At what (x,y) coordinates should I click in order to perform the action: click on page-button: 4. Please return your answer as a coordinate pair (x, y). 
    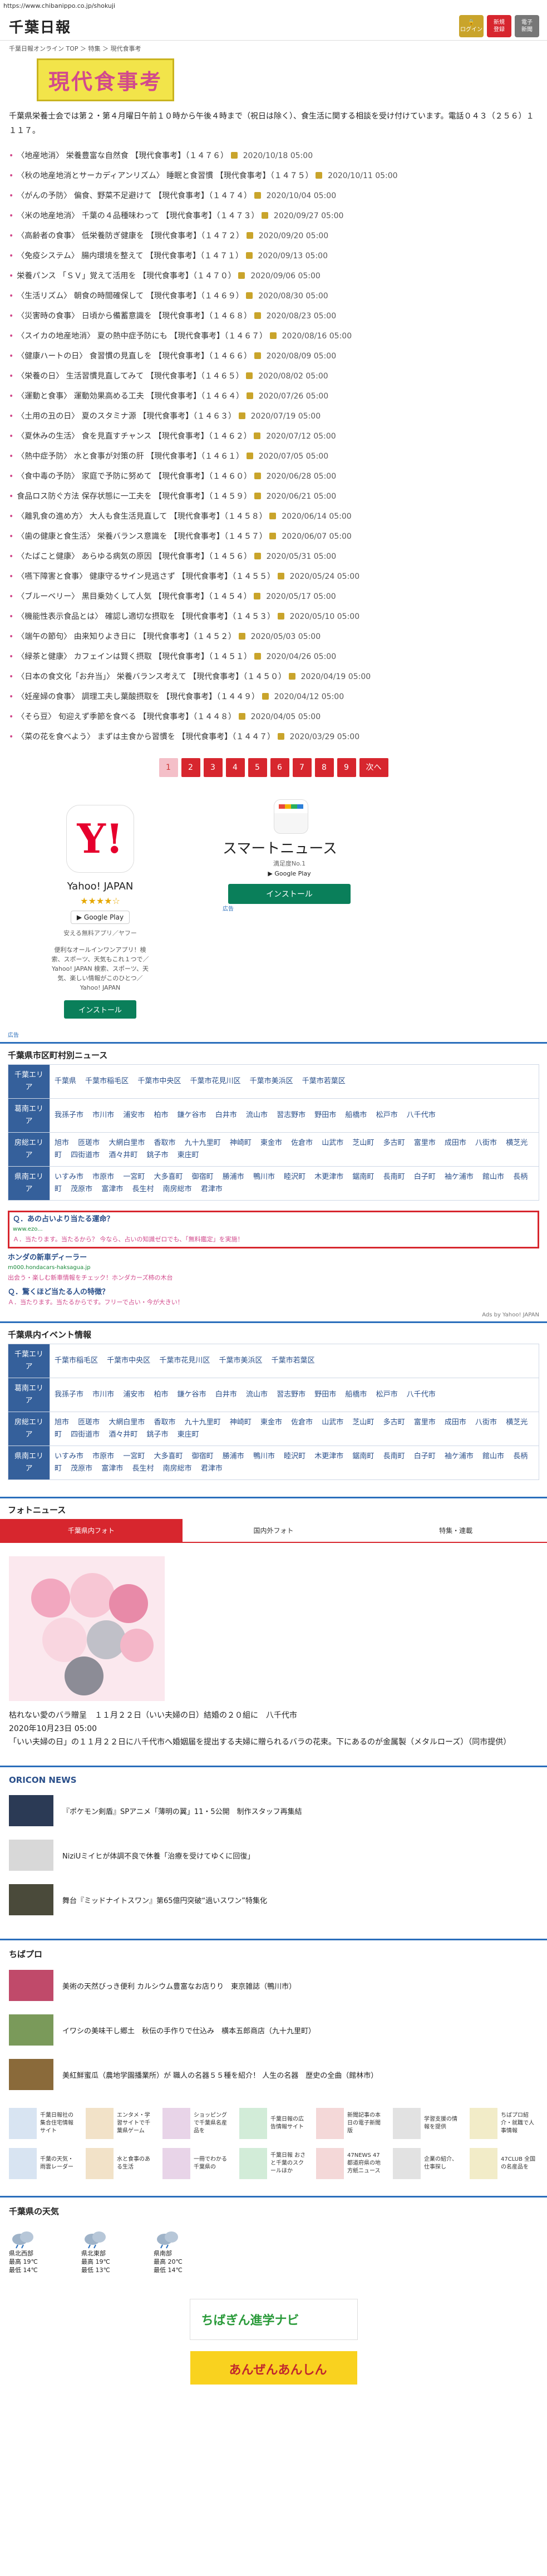
    Looking at the image, I should click on (235, 767).